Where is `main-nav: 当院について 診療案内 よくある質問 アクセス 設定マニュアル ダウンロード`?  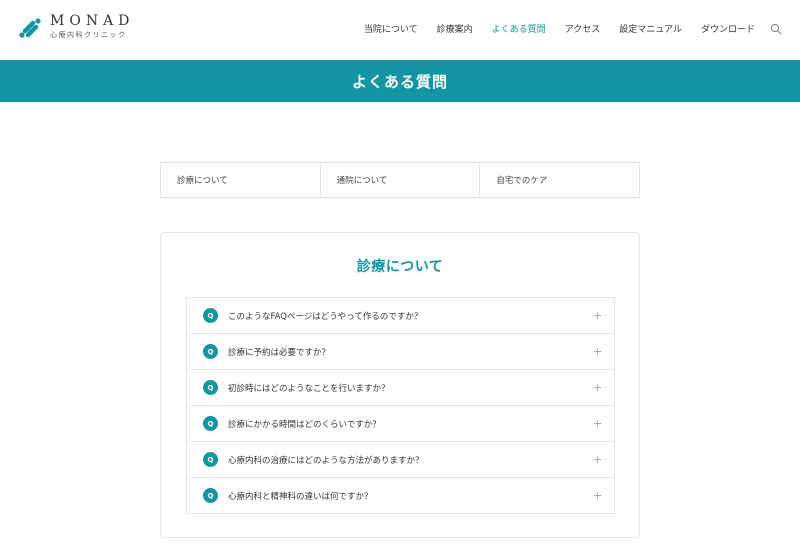 main-nav: 当院について 診療案内 よくある質問 アクセス 設定マニュアル ダウンロード is located at coordinates (563, 28).